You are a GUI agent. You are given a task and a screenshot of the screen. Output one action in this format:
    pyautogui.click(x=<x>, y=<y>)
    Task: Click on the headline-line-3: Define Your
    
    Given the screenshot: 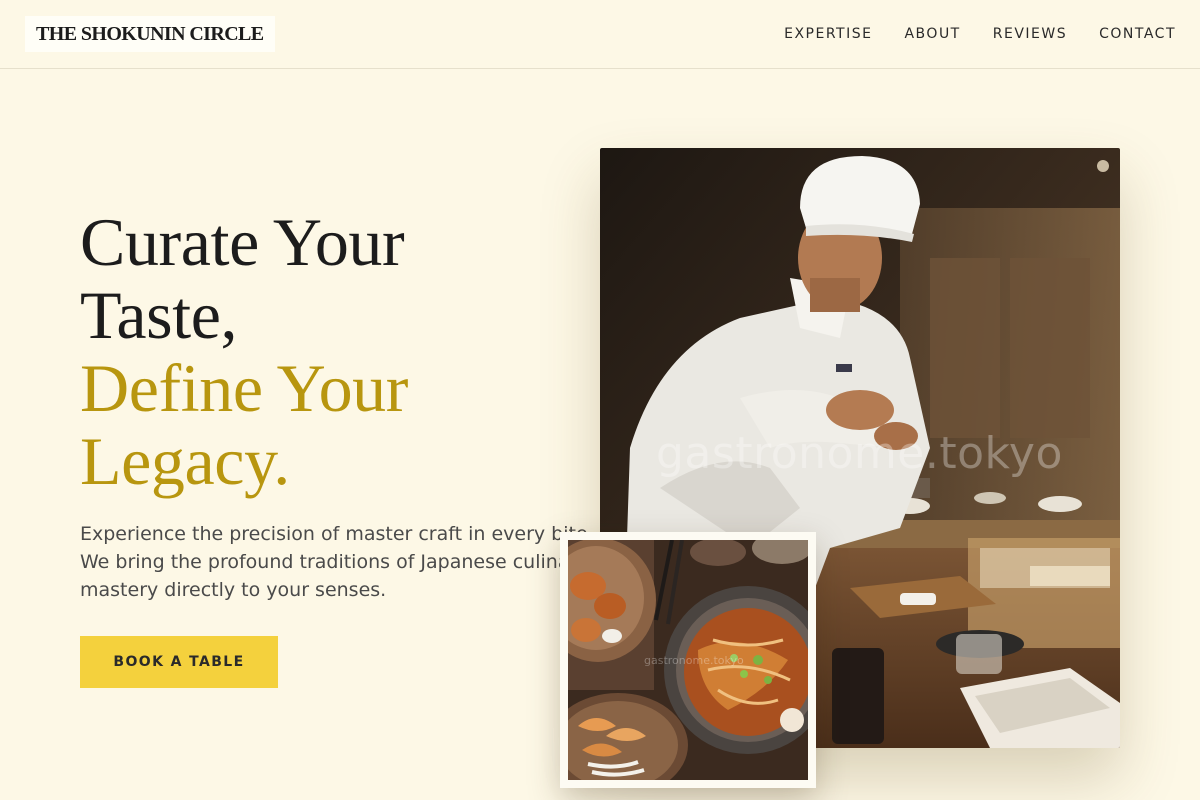 What is the action you would take?
    pyautogui.click(x=244, y=388)
    